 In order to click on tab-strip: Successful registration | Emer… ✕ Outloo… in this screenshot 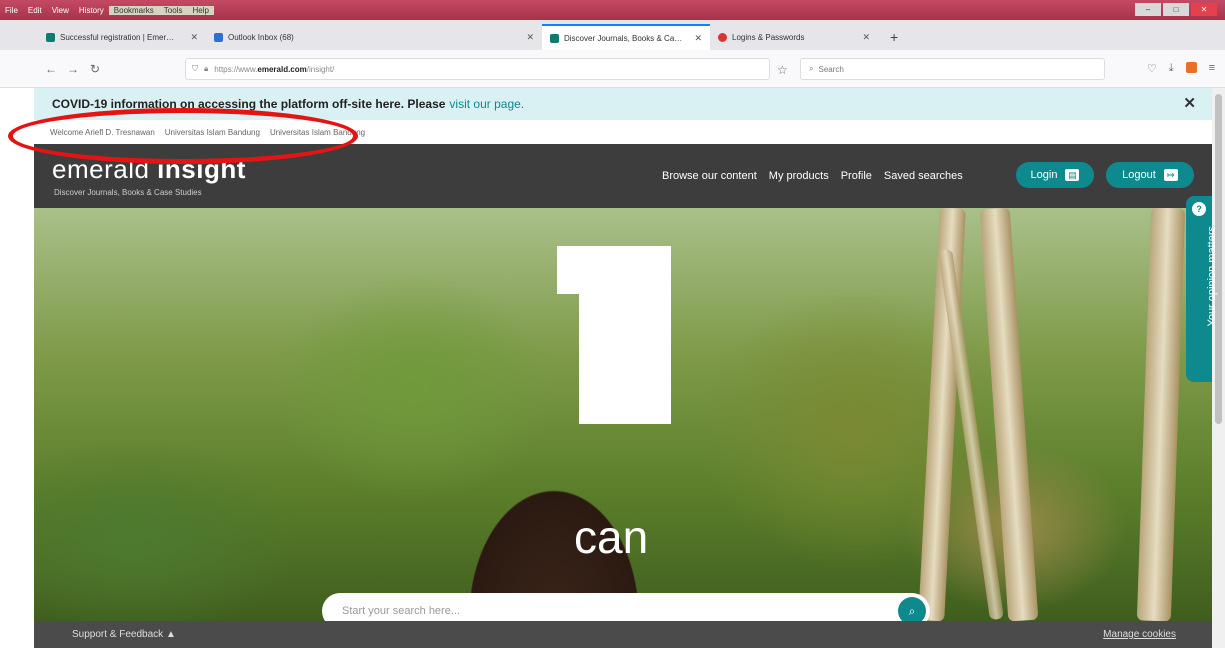, I will do `click(612, 35)`.